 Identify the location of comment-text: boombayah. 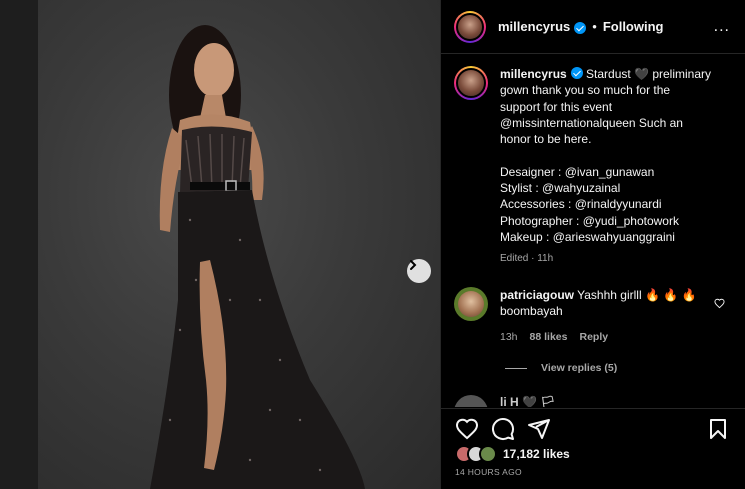
(531, 311).